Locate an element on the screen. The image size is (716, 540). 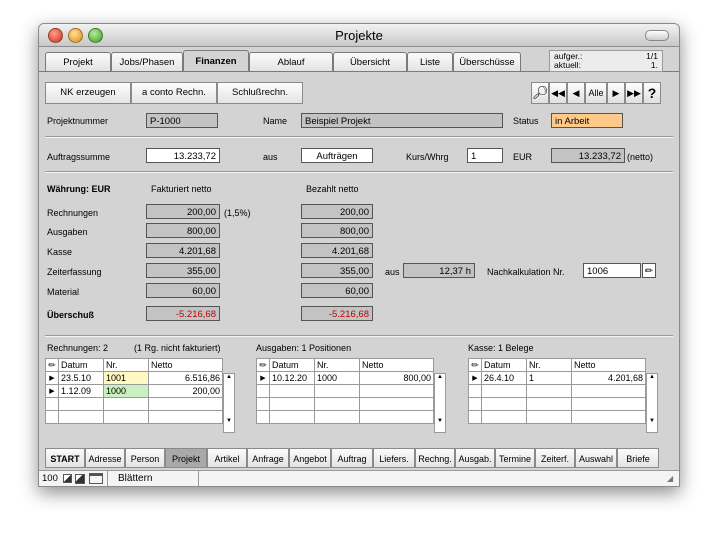
status-label: Status is located at coordinates (526, 121).